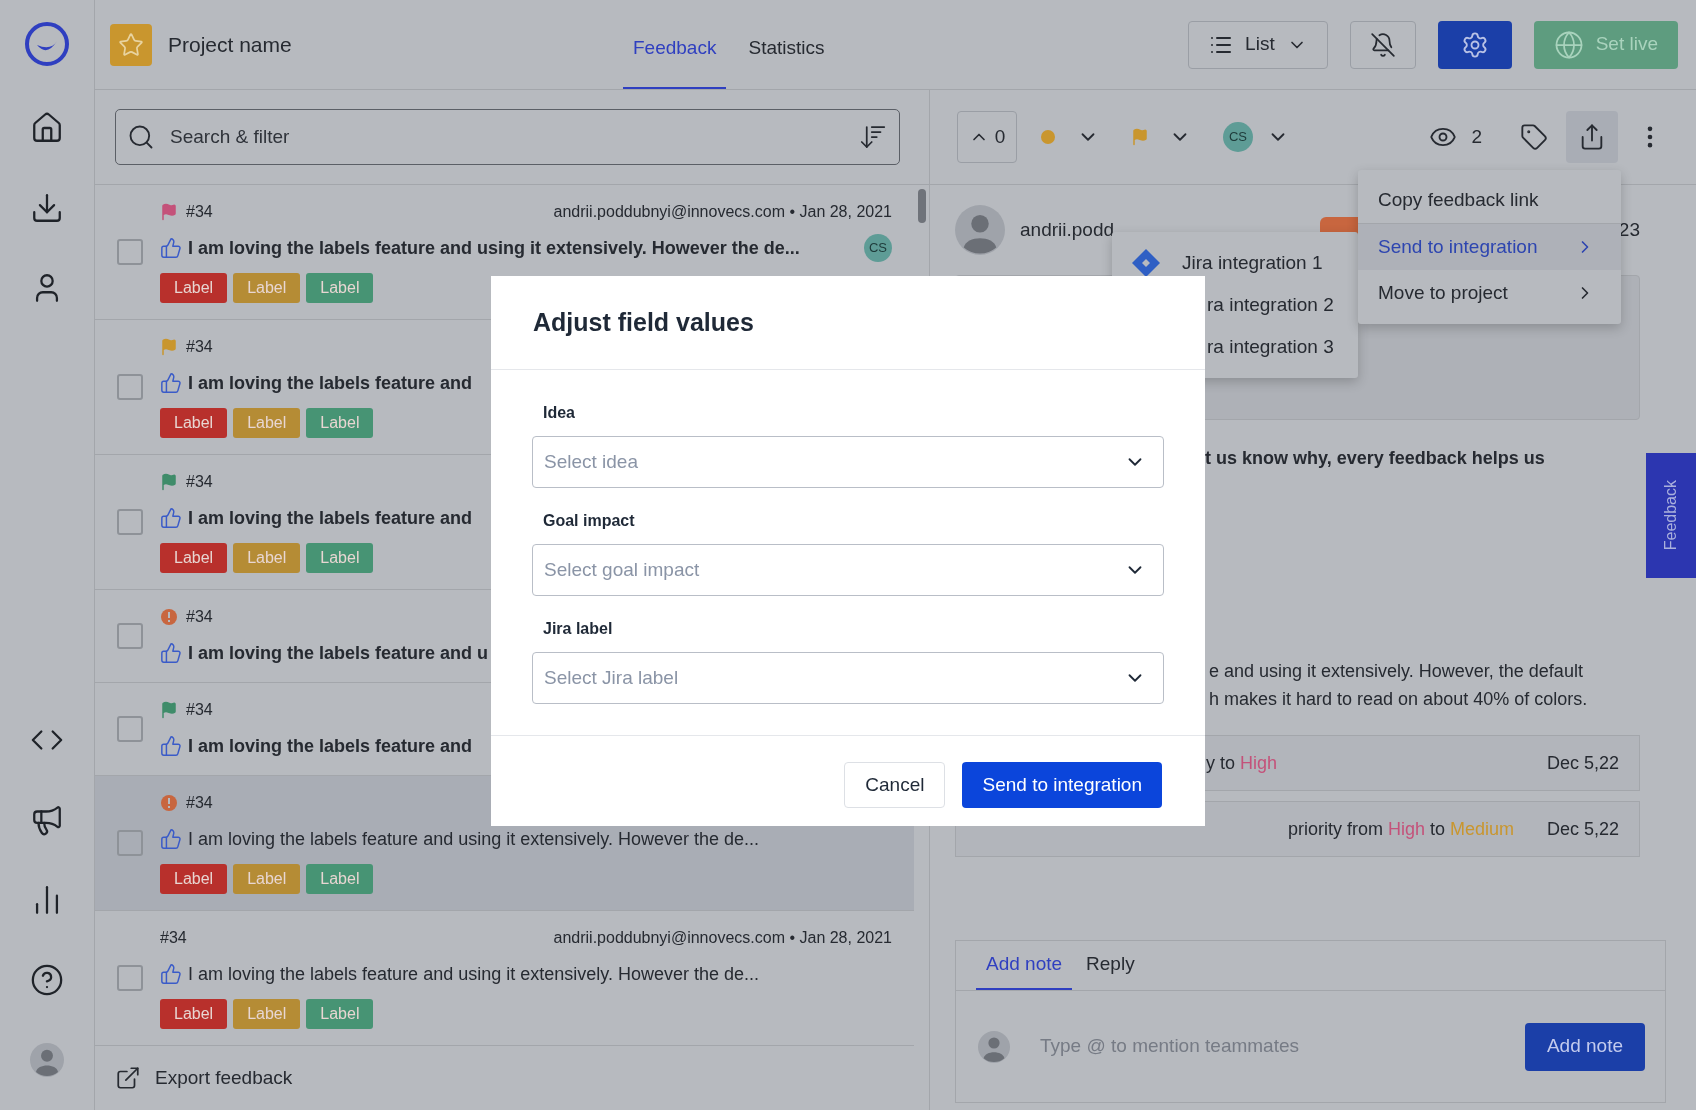 Image resolution: width=1696 pixels, height=1110 pixels. I want to click on field-label: Goal impact, so click(589, 521).